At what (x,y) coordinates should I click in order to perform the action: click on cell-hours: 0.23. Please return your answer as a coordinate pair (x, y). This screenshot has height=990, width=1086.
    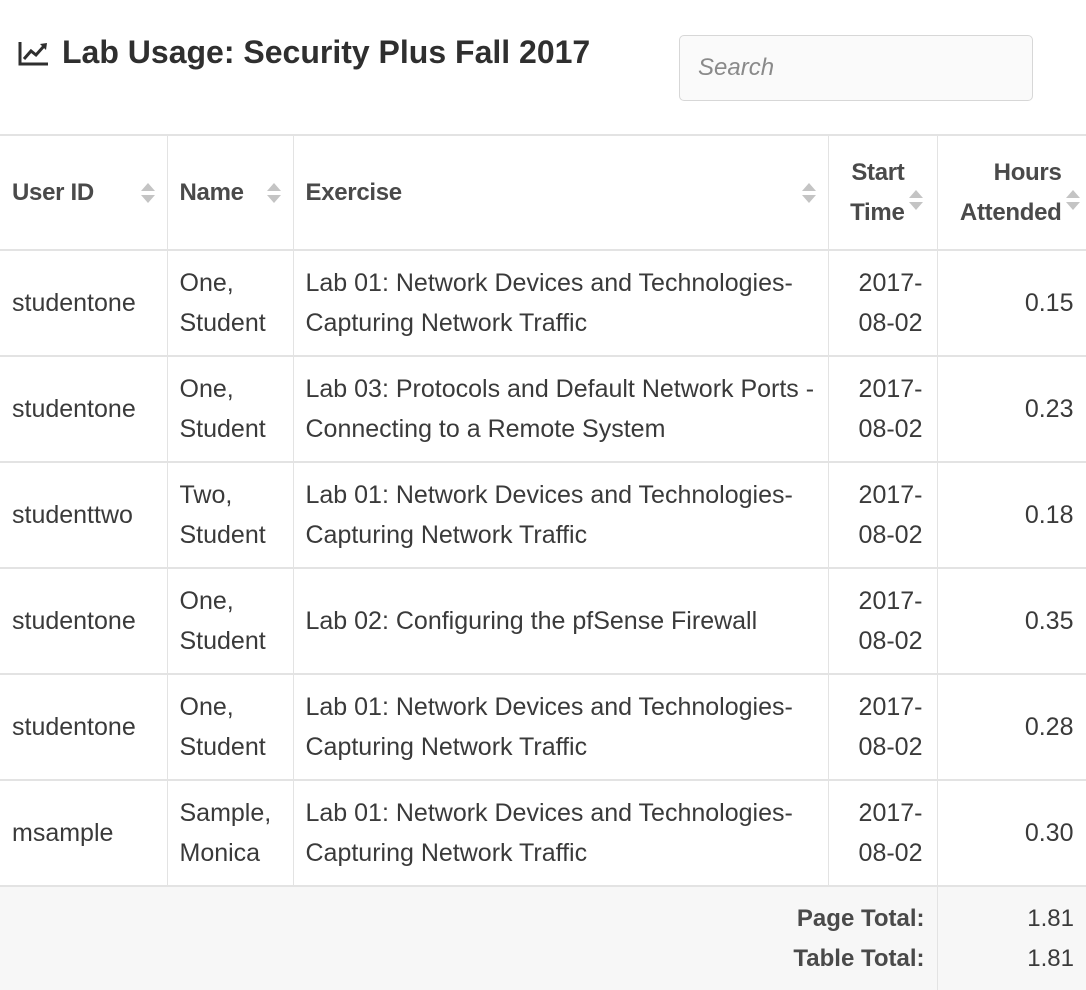
    Looking at the image, I should click on (1011, 409).